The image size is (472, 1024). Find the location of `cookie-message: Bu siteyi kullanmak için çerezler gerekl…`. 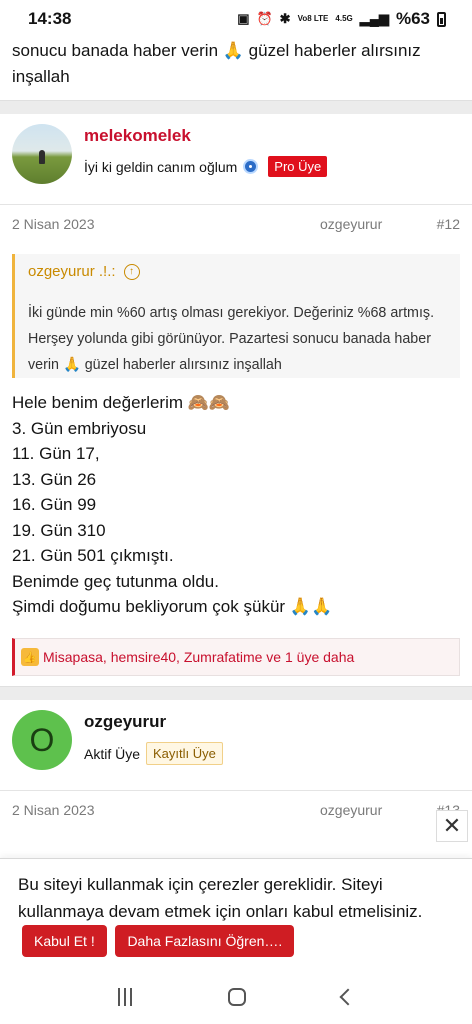

cookie-message: Bu siteyi kullanmak için çerezler gerekl… is located at coordinates (220, 898).